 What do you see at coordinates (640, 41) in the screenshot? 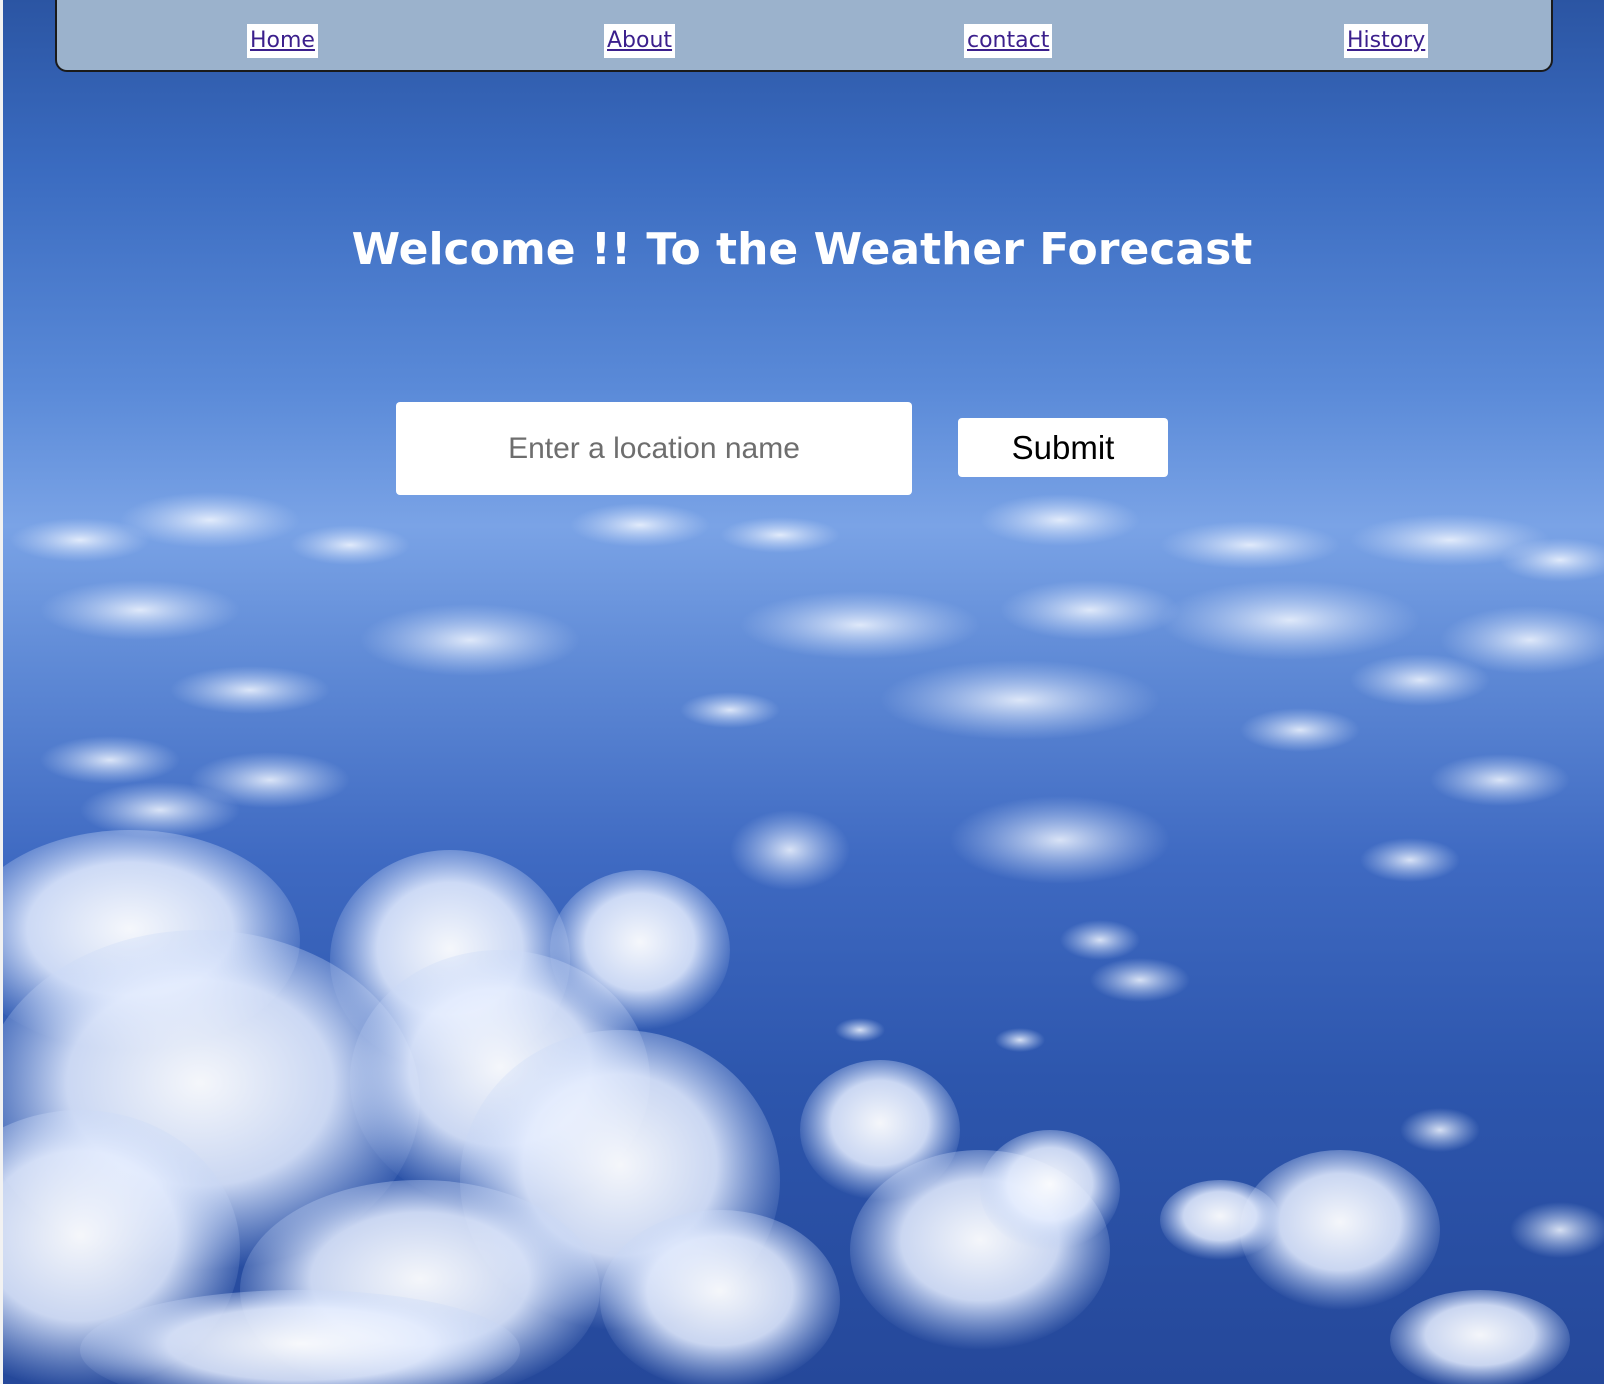
I see `nav-link-about: About` at bounding box center [640, 41].